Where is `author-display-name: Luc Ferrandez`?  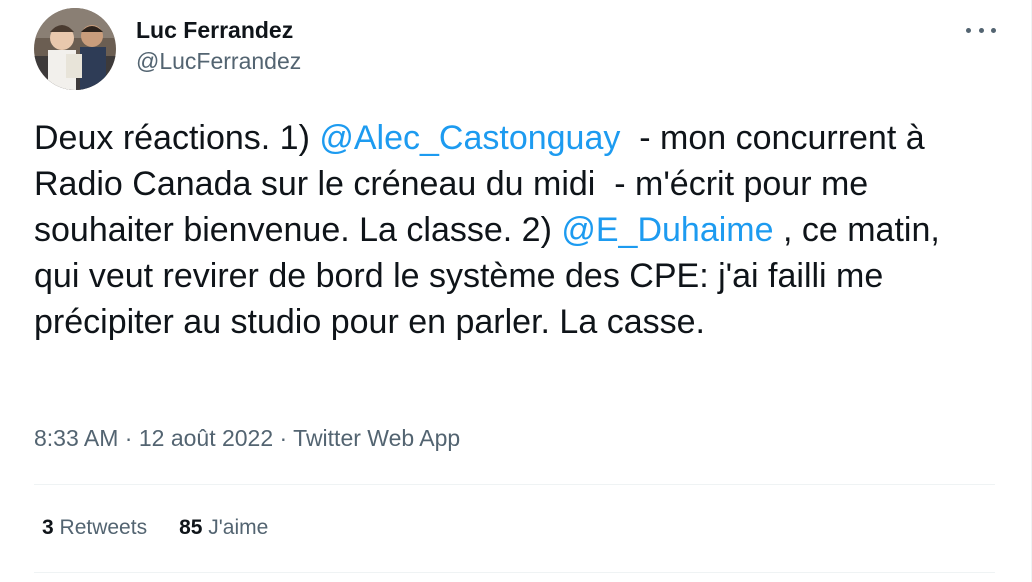 author-display-name: Luc Ferrandez is located at coordinates (218, 30).